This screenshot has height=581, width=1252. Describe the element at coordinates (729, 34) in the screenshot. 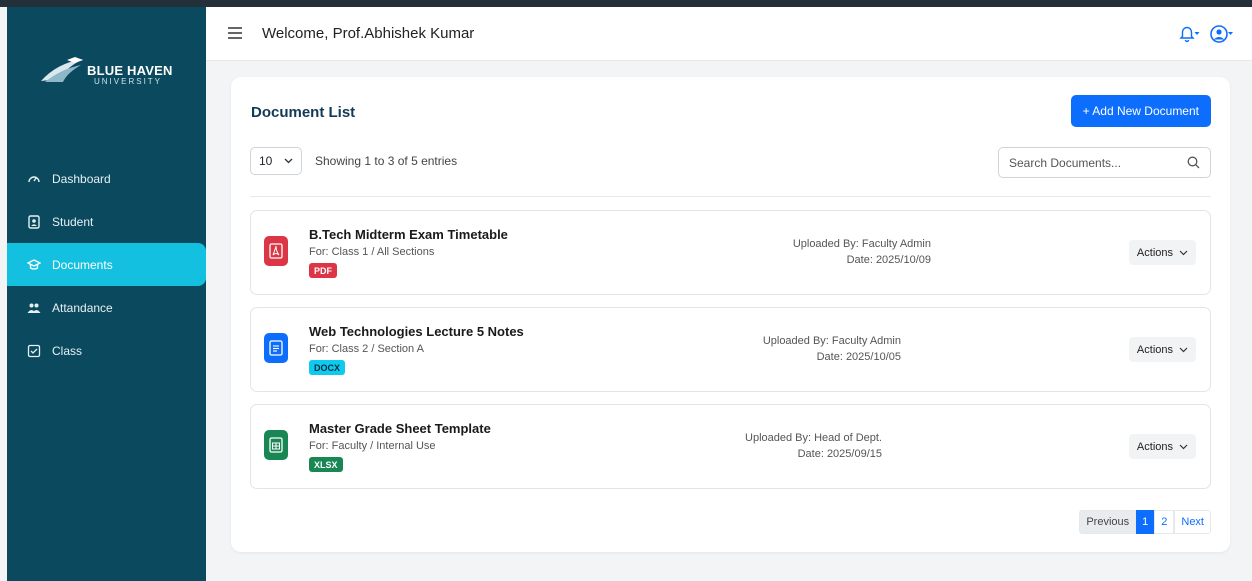

I see `top-header: Welcome, Prof.Abhishek Kumar` at that location.